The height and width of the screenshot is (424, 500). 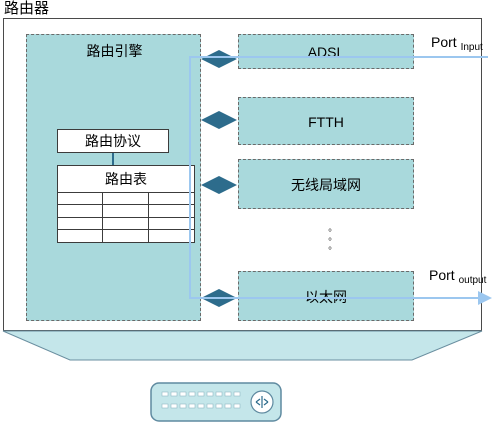 I want to click on projection-trapezoid, so click(x=242, y=345).